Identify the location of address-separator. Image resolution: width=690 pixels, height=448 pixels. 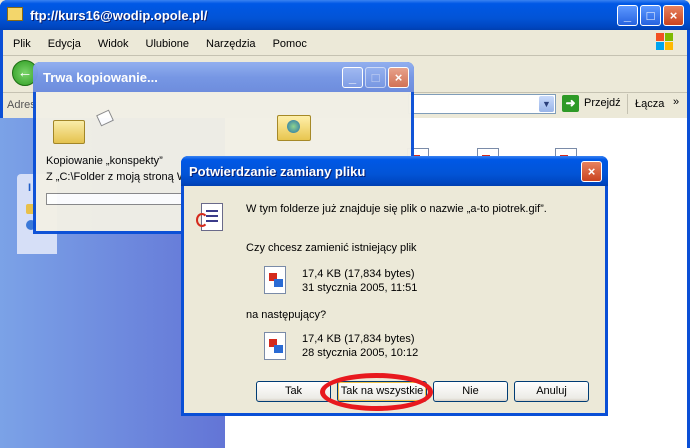
(627, 104).